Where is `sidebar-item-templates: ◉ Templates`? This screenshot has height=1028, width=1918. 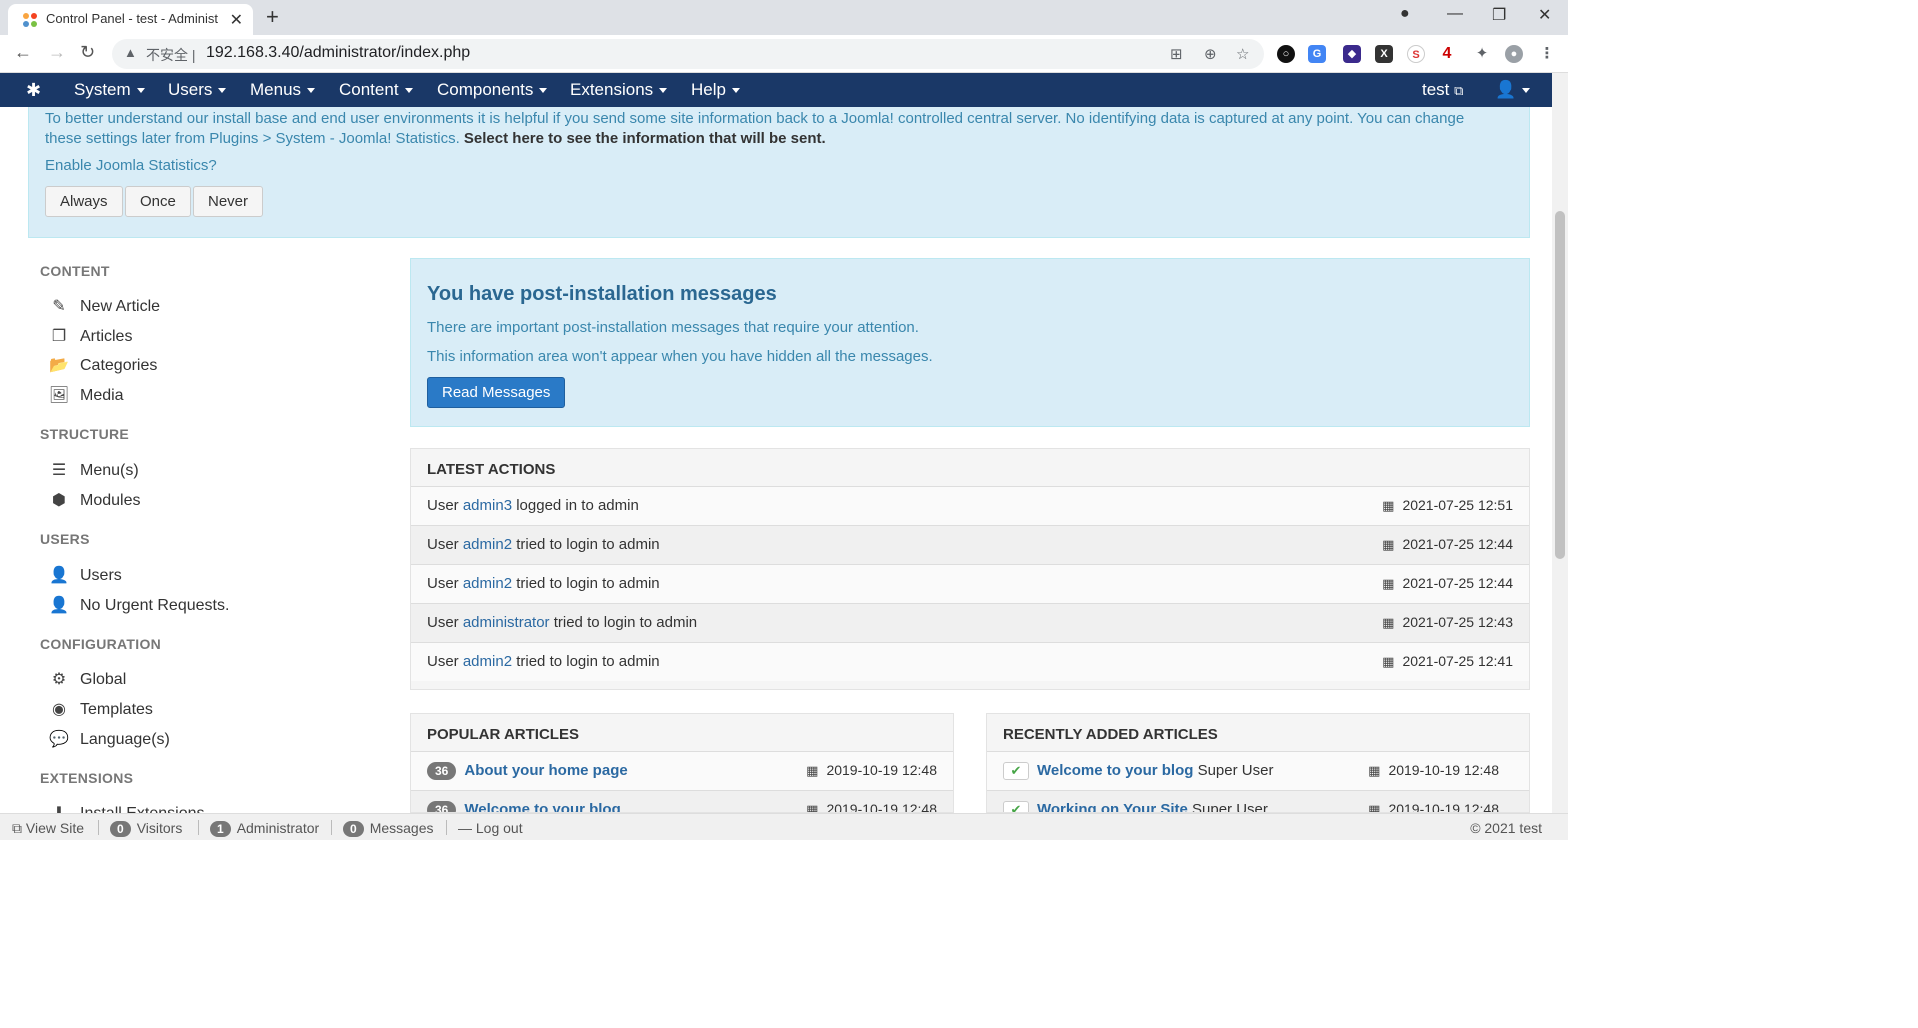 sidebar-item-templates: ◉ Templates is located at coordinates (100, 709).